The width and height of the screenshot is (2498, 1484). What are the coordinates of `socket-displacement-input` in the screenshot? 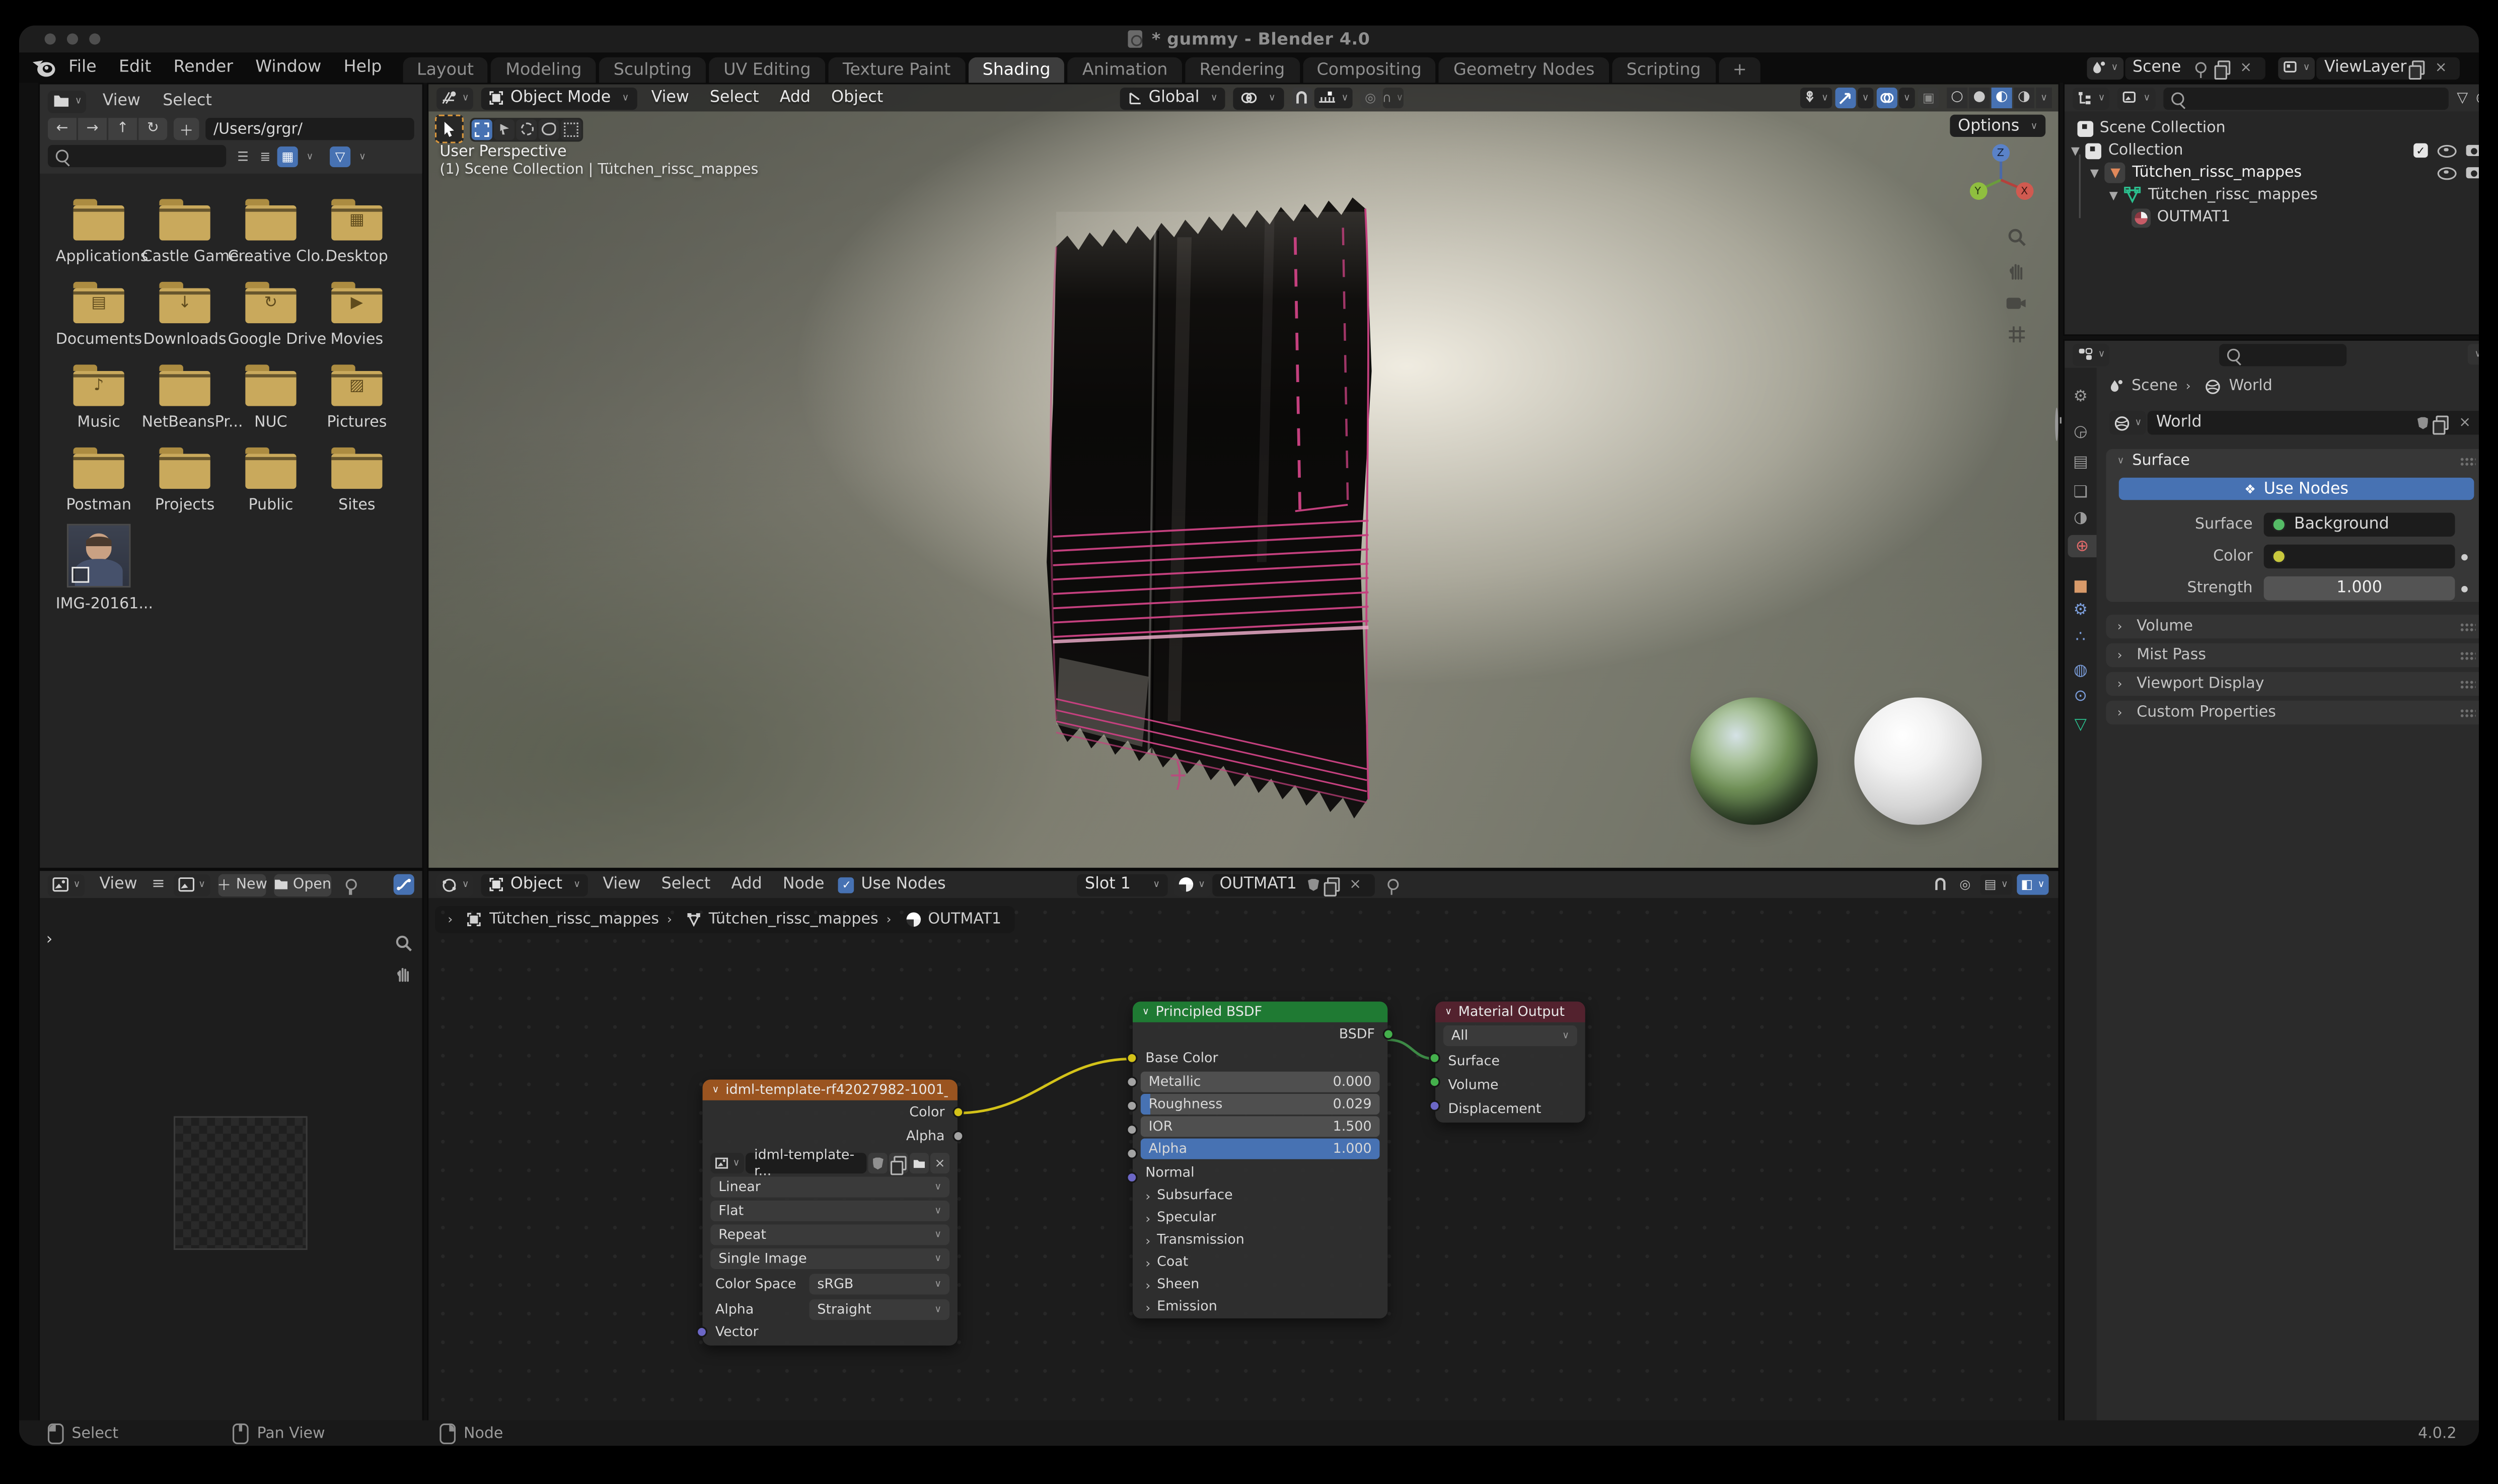 It's located at (1434, 1106).